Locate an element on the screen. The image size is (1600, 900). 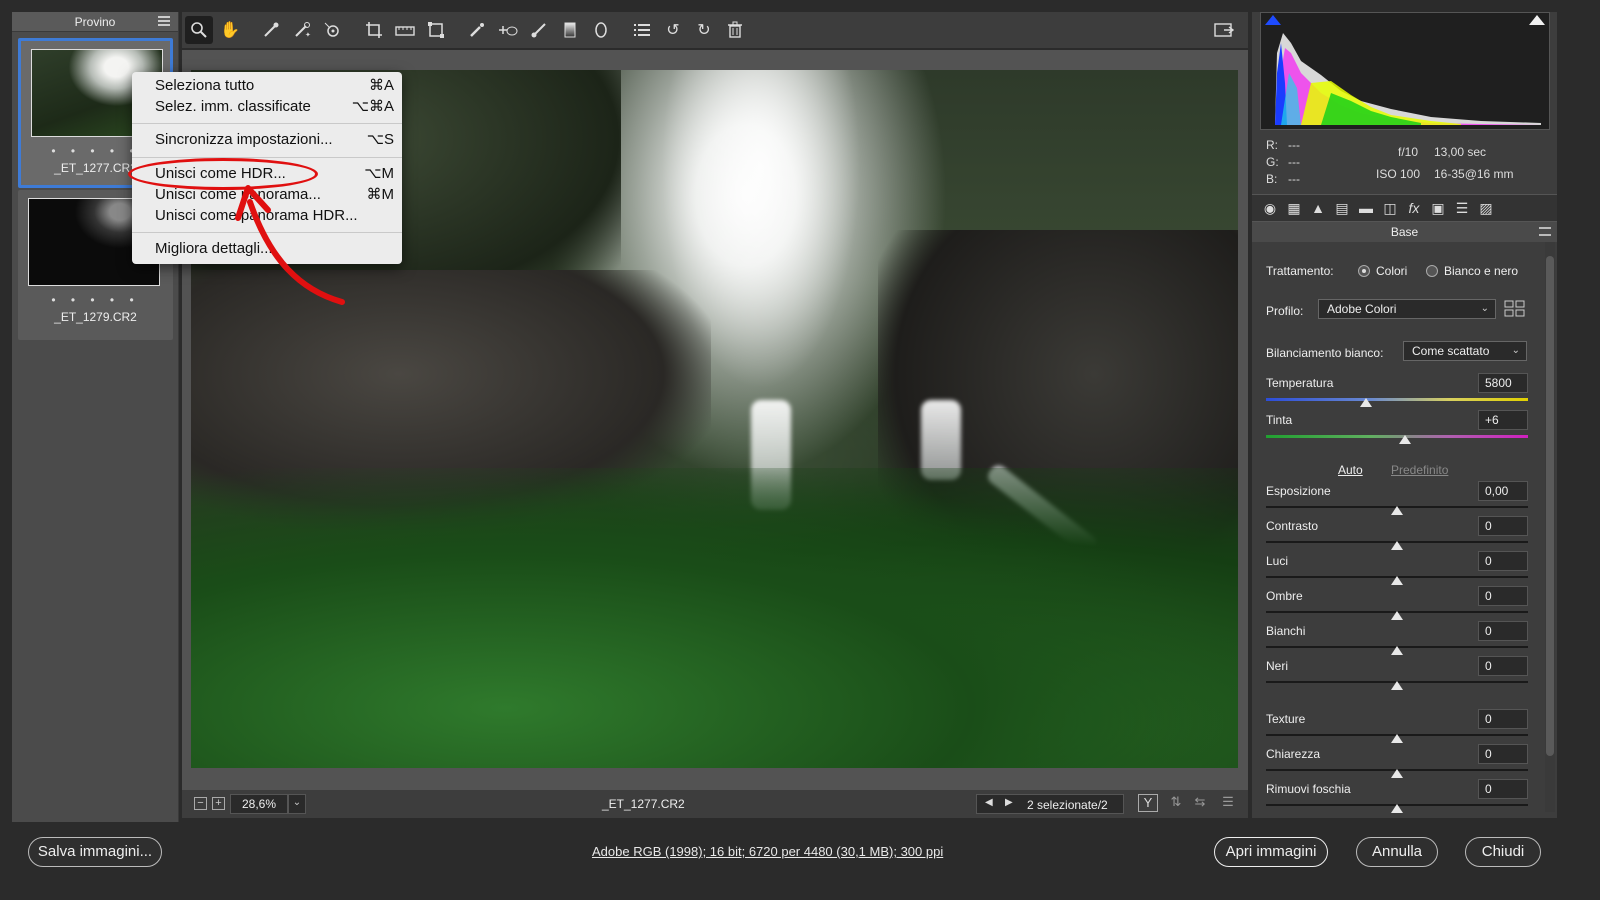
tab-basic-icon: ◉ is located at coordinates (1270, 208).